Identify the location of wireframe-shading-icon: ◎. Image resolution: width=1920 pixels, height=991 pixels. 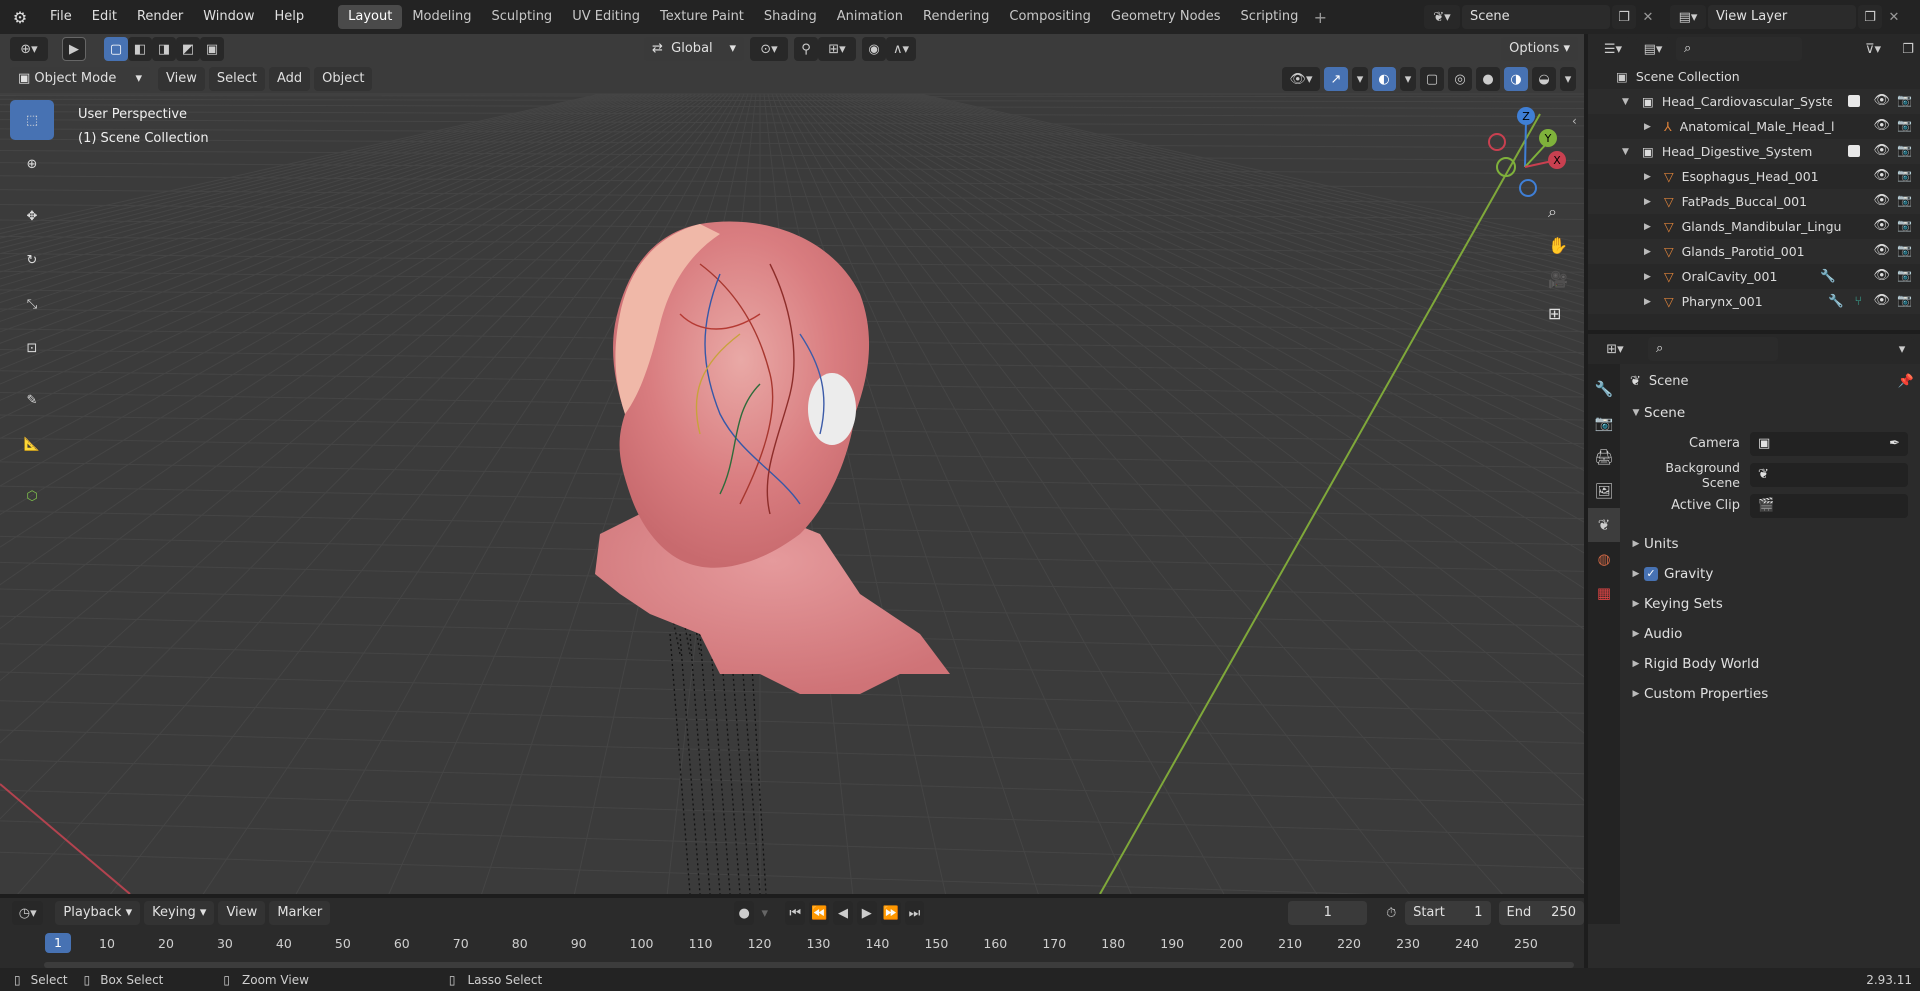
(1460, 79).